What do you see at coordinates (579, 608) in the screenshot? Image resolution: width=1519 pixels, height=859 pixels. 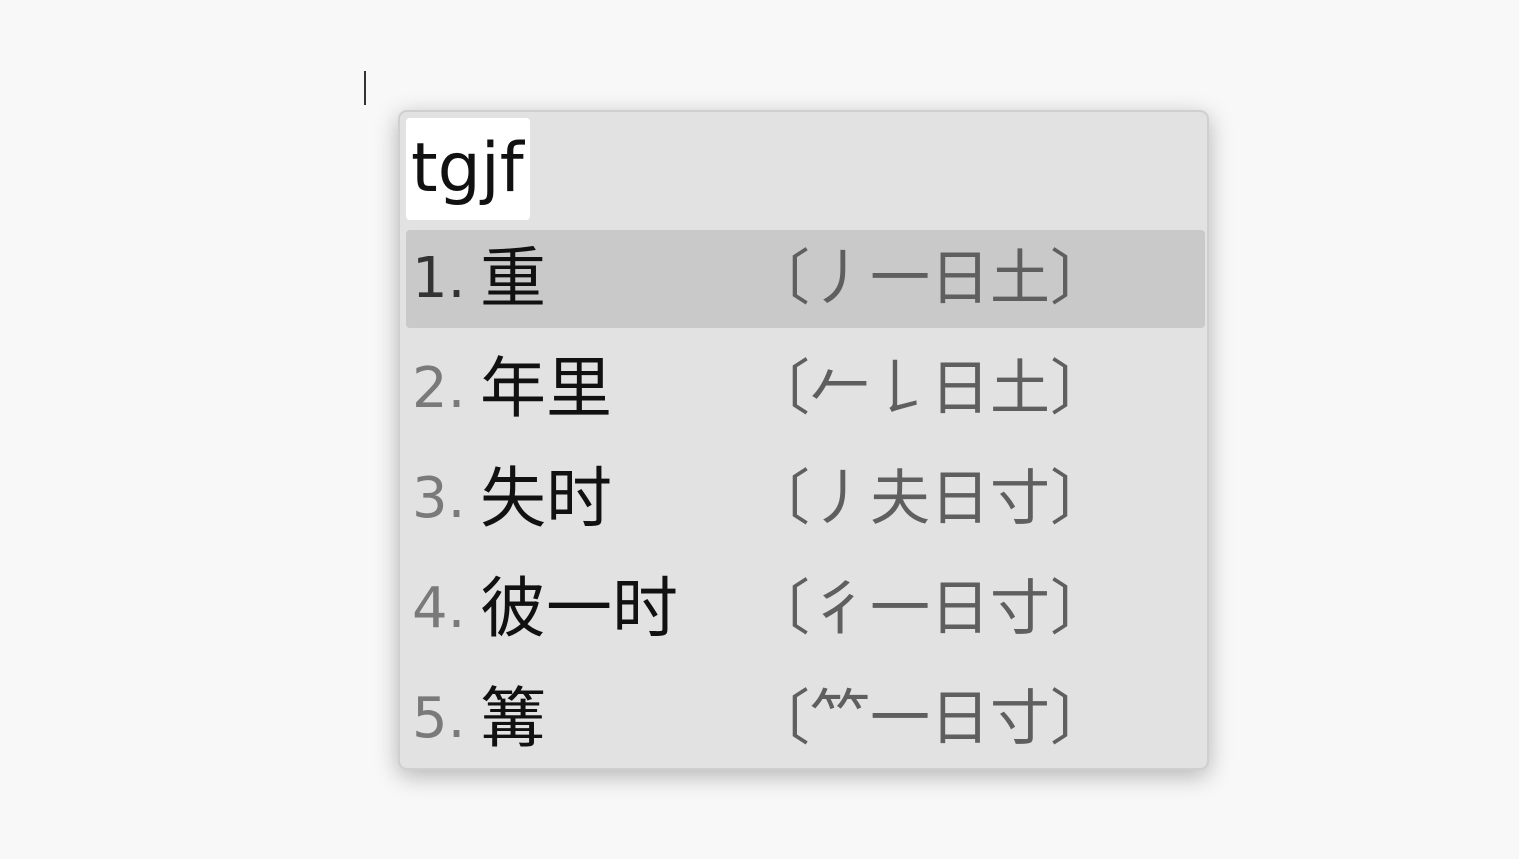 I see `candidate-text: 彼一时` at bounding box center [579, 608].